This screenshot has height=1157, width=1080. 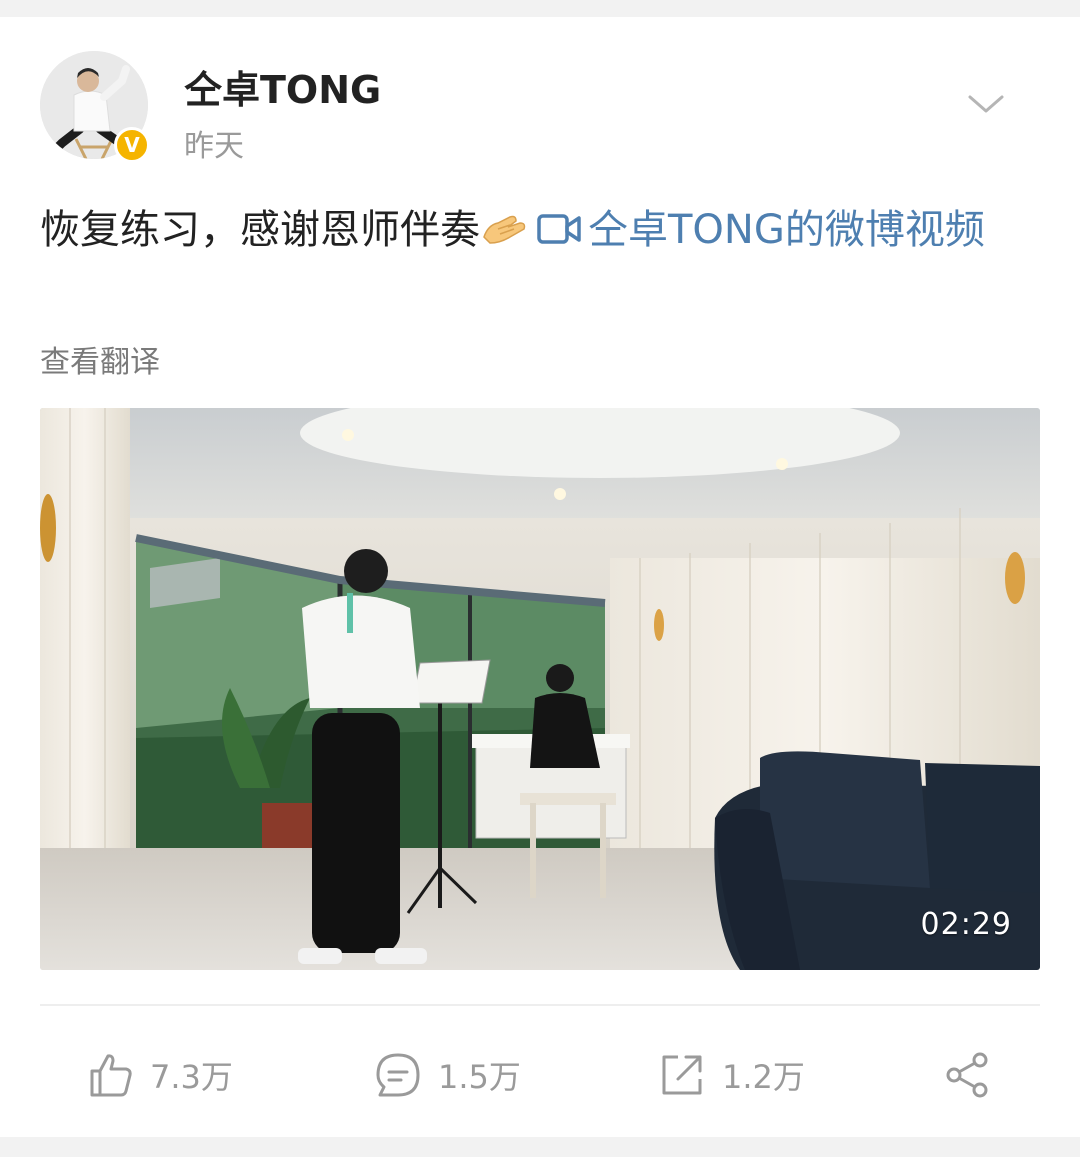 I want to click on thumbs-up-icon, so click(x=111, y=1075).